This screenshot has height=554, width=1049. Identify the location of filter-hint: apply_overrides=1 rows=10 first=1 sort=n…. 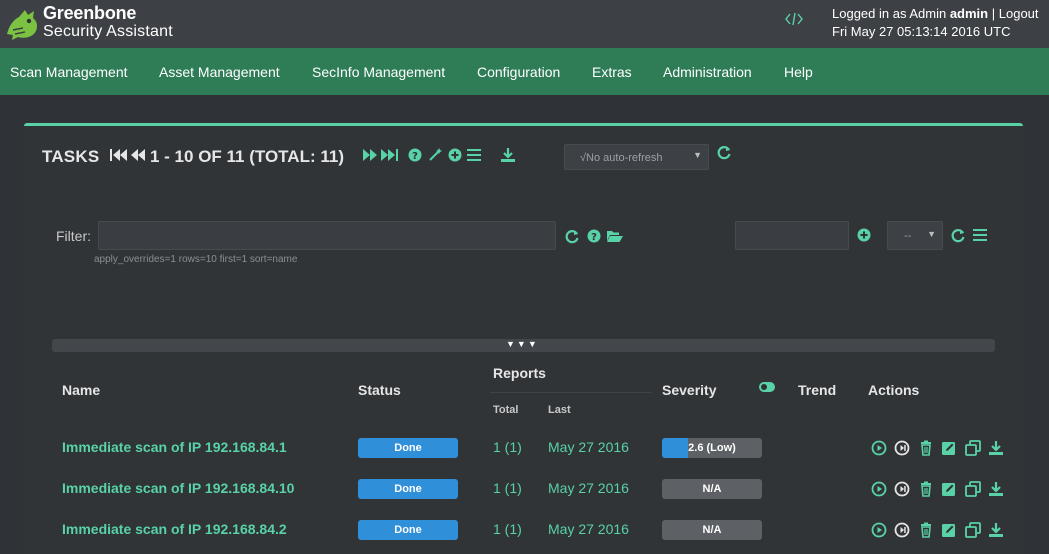
(196, 259).